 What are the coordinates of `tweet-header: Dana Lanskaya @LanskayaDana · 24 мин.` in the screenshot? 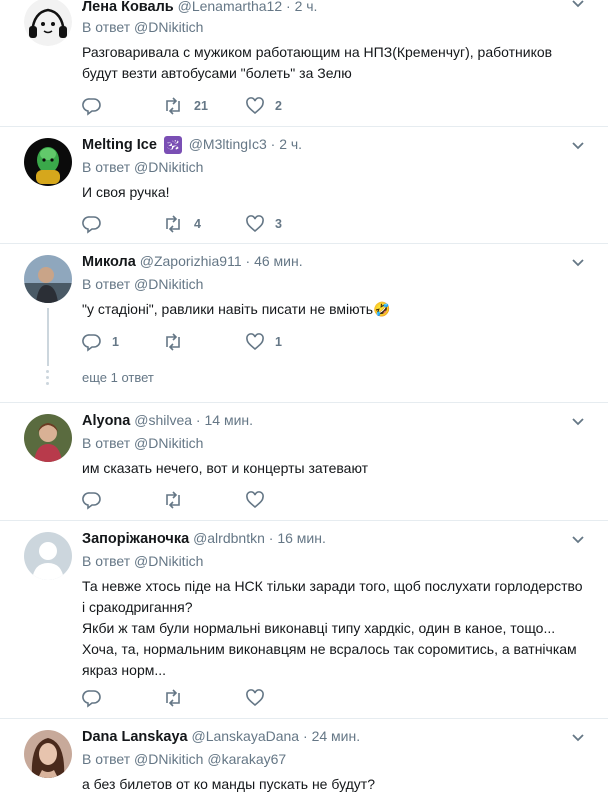 It's located at (221, 736).